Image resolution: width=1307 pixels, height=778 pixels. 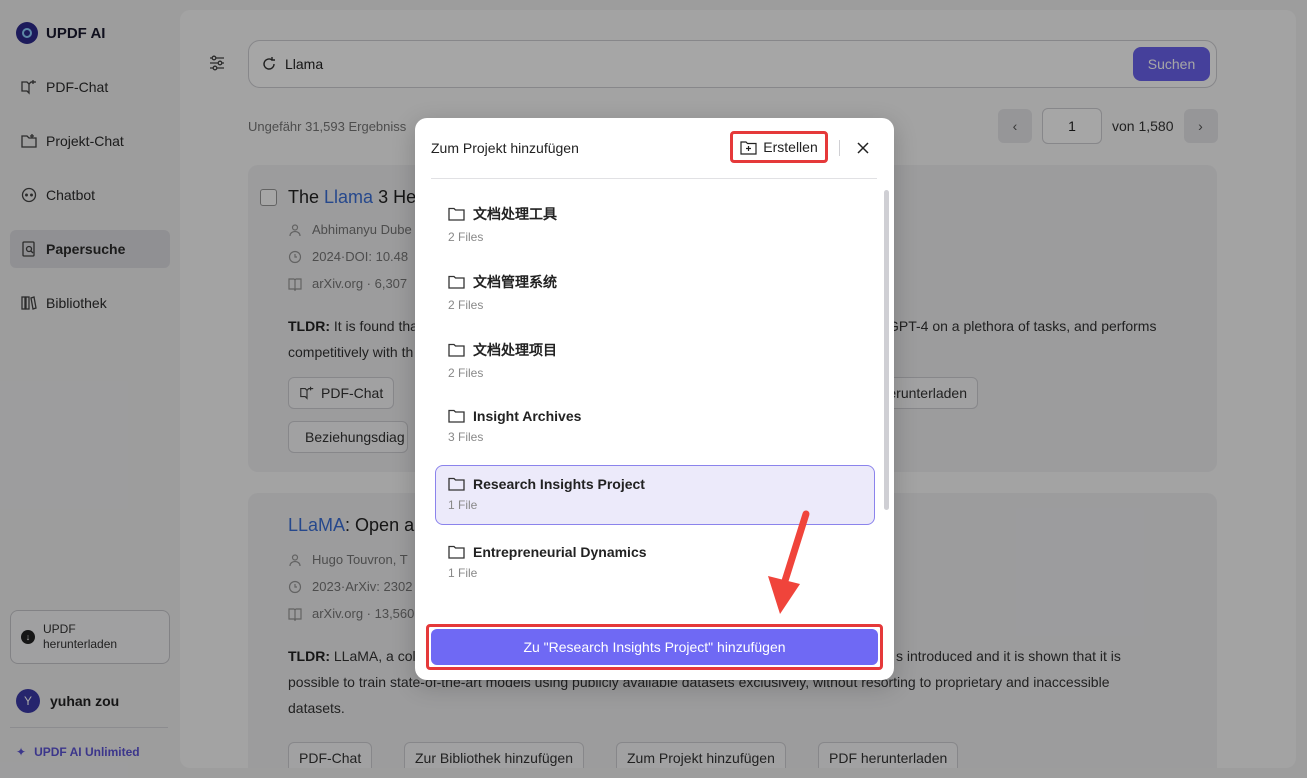 I want to click on project-item: 文档管理系统 2 Files, so click(x=655, y=291).